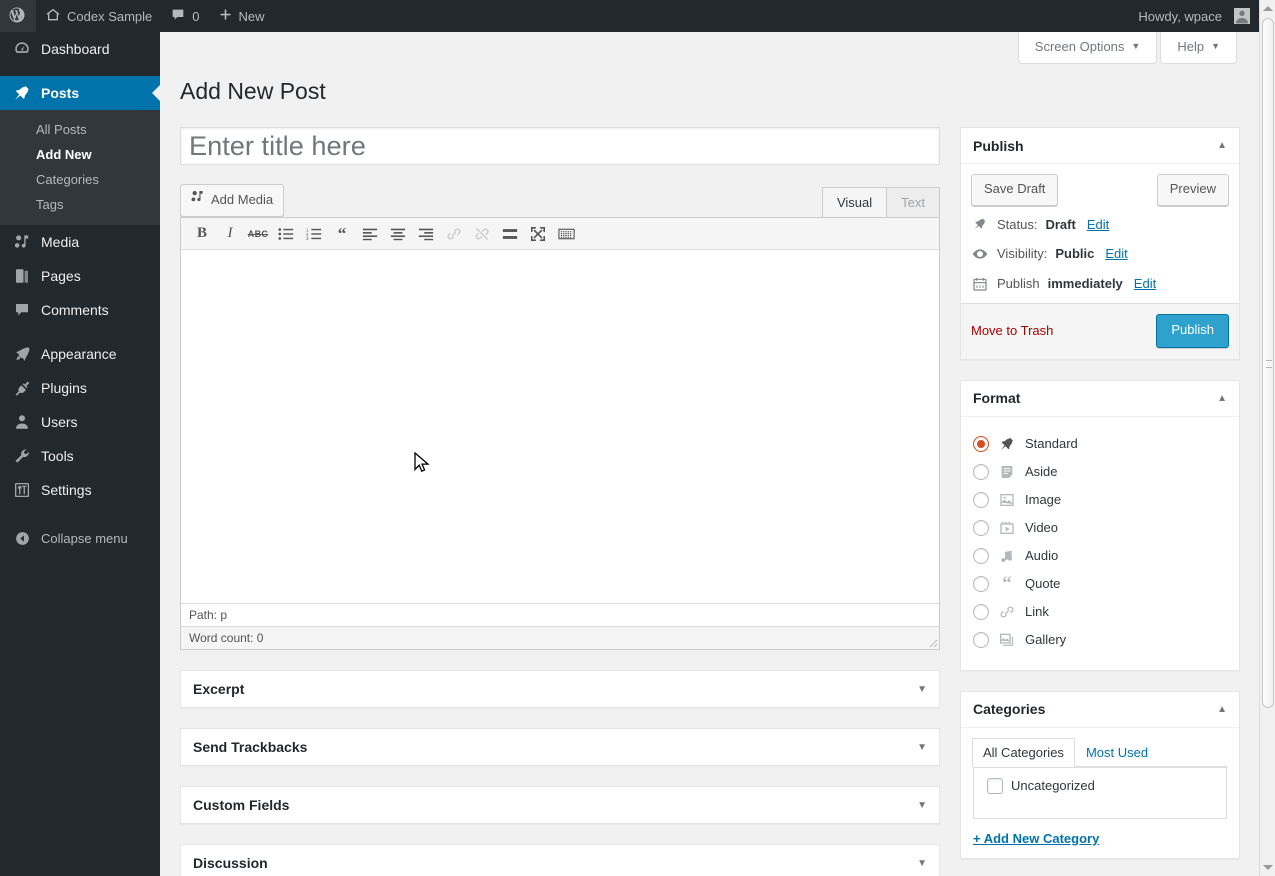  What do you see at coordinates (995, 785) in the screenshot?
I see `checkbox-uncategorized` at bounding box center [995, 785].